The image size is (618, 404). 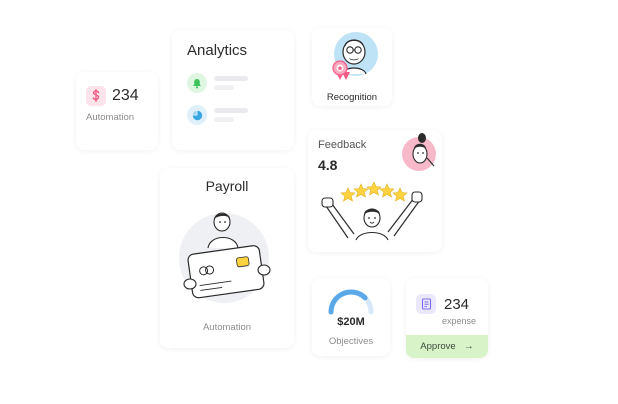 What do you see at coordinates (426, 304) in the screenshot?
I see `receipt-icon` at bounding box center [426, 304].